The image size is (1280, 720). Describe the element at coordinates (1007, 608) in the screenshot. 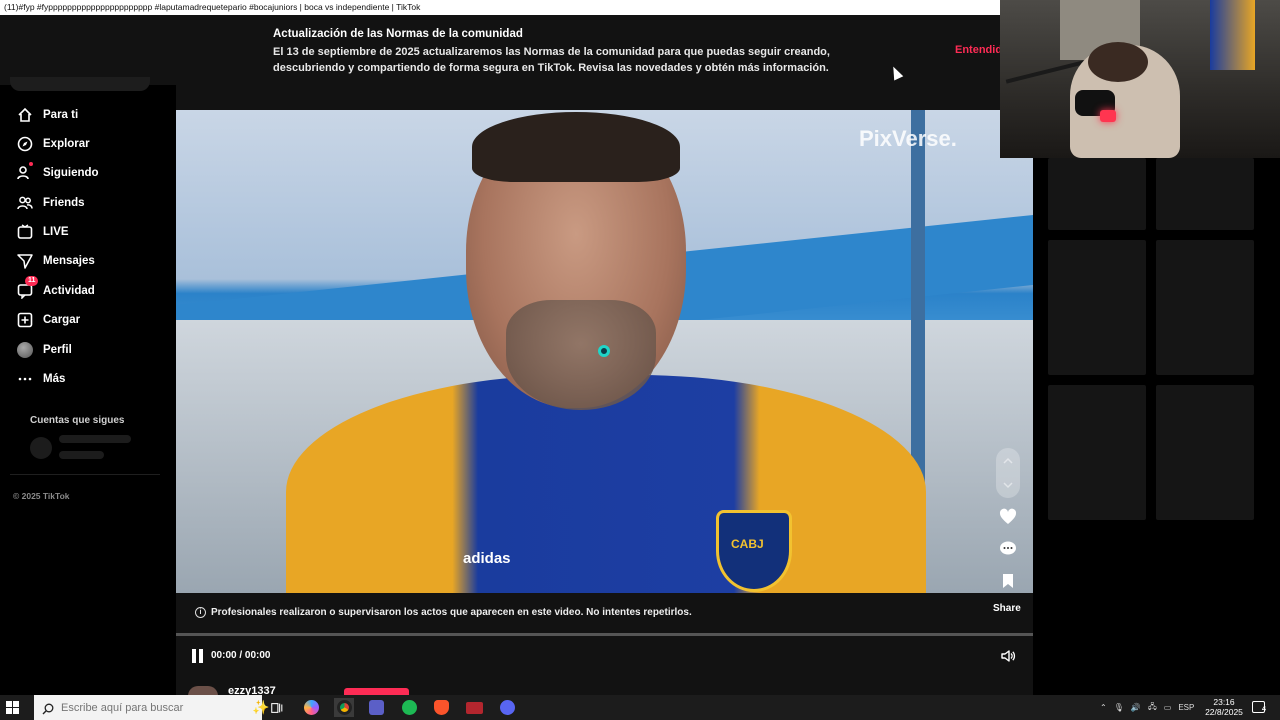

I see `share-label: Share` at that location.